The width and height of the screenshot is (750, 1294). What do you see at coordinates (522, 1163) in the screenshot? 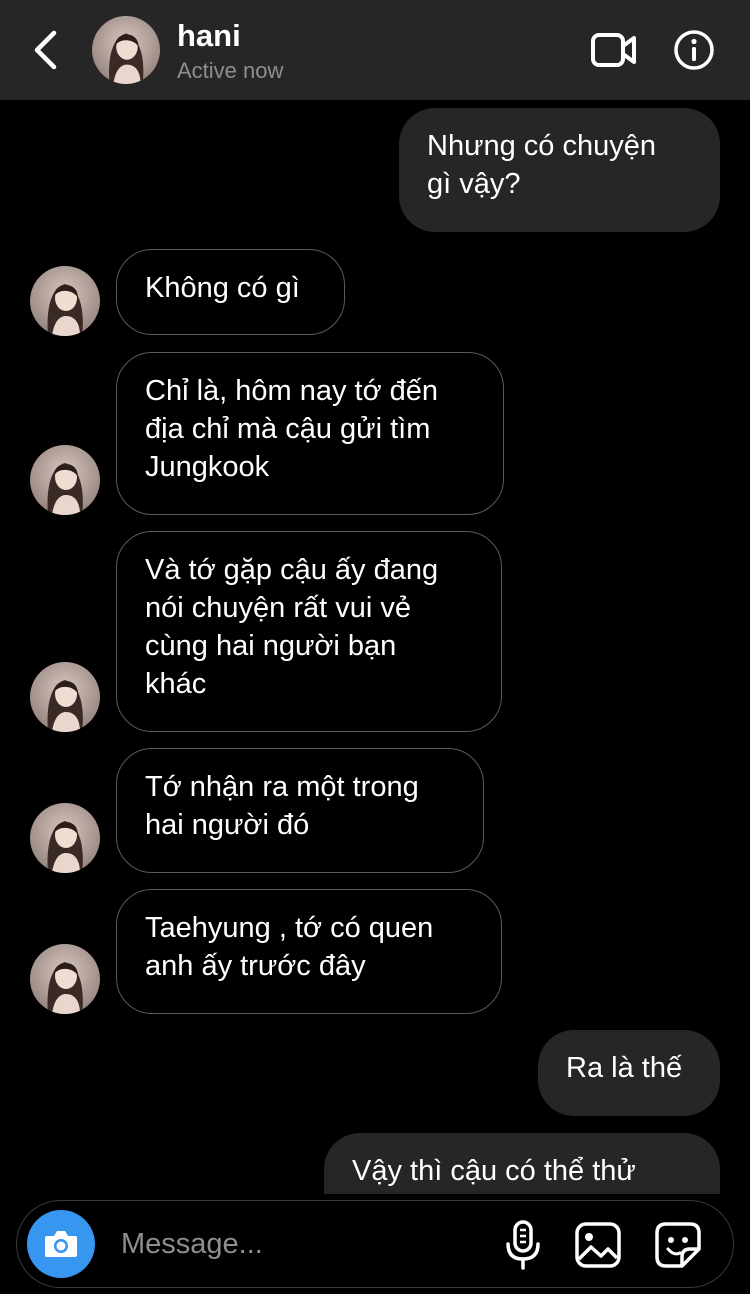
I see `message-outgoing: Vậy thì cậu có thể thử` at bounding box center [522, 1163].